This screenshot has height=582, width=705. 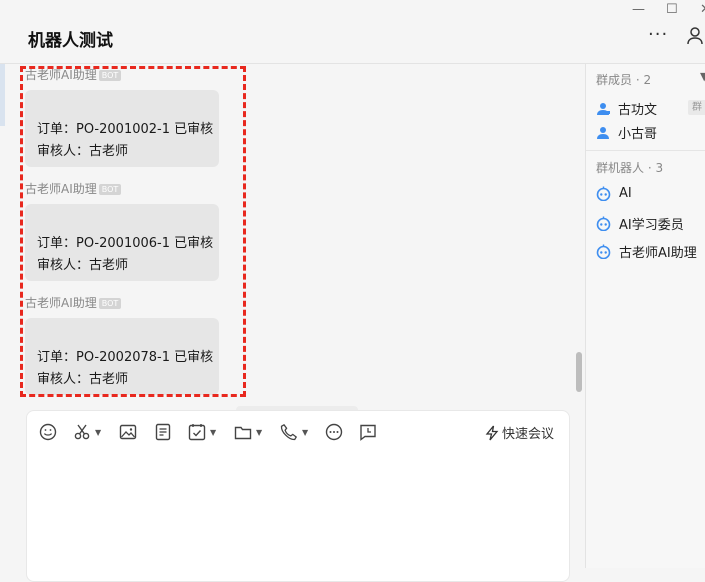 I want to click on member-name: 古功文, so click(x=638, y=110).